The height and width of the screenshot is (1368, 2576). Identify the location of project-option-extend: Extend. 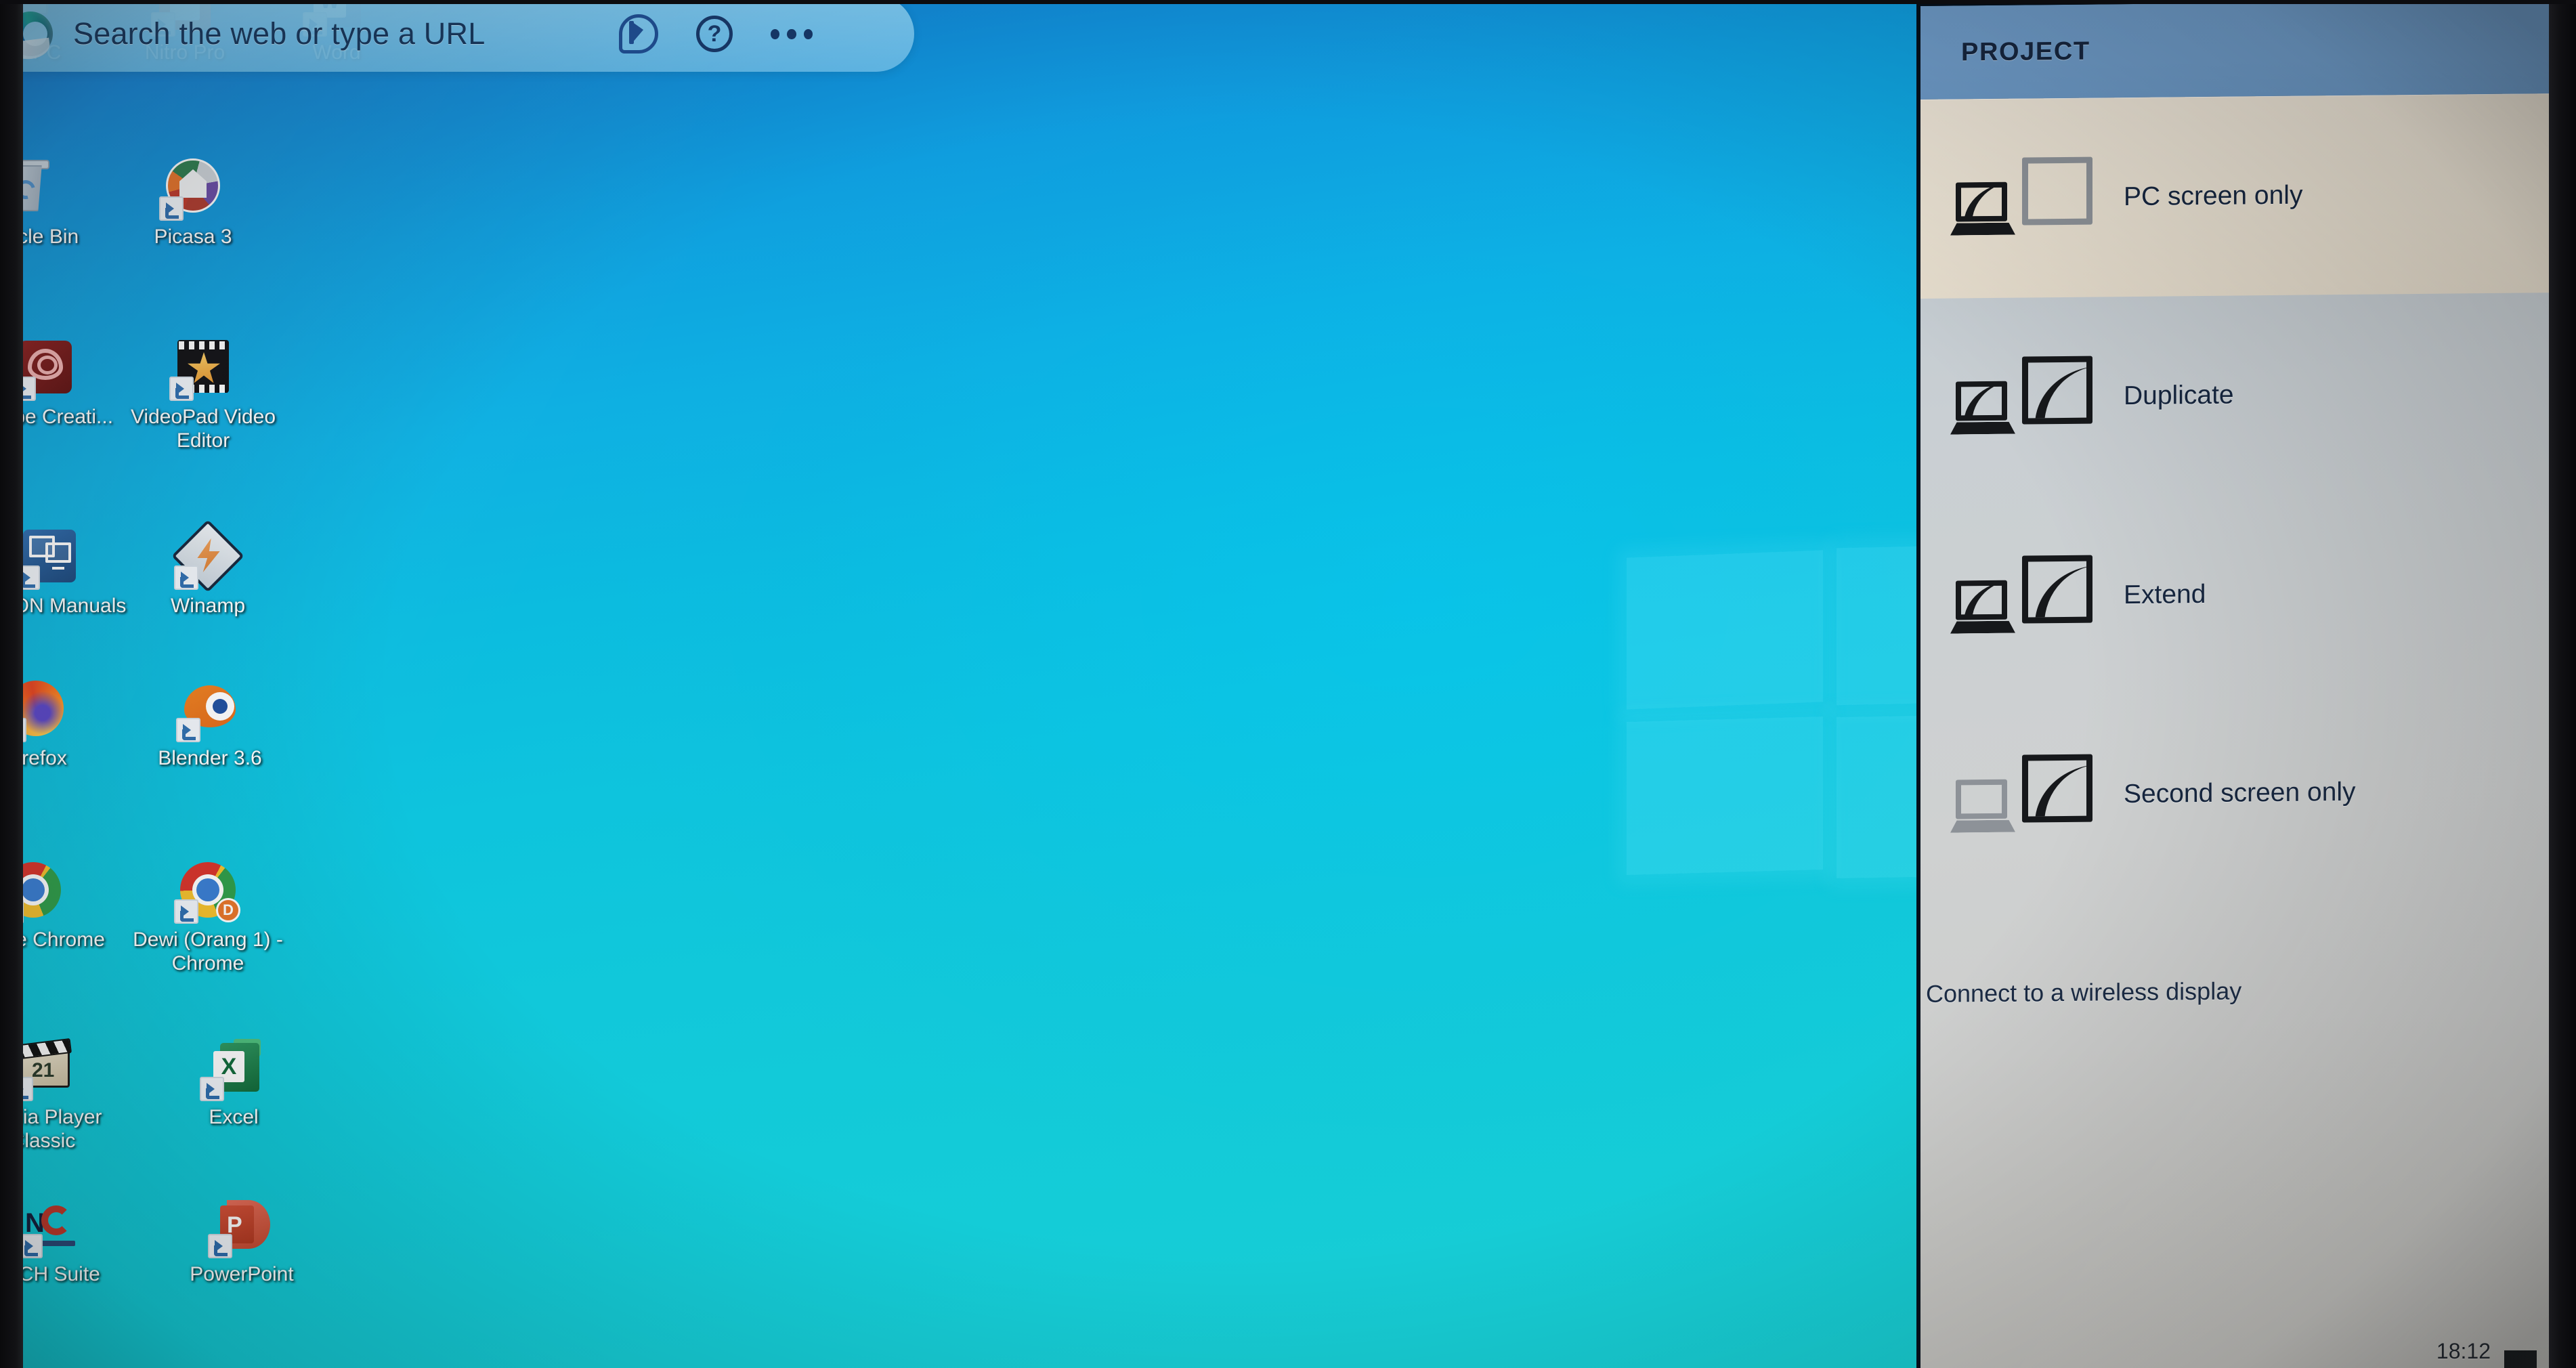
(2234, 594).